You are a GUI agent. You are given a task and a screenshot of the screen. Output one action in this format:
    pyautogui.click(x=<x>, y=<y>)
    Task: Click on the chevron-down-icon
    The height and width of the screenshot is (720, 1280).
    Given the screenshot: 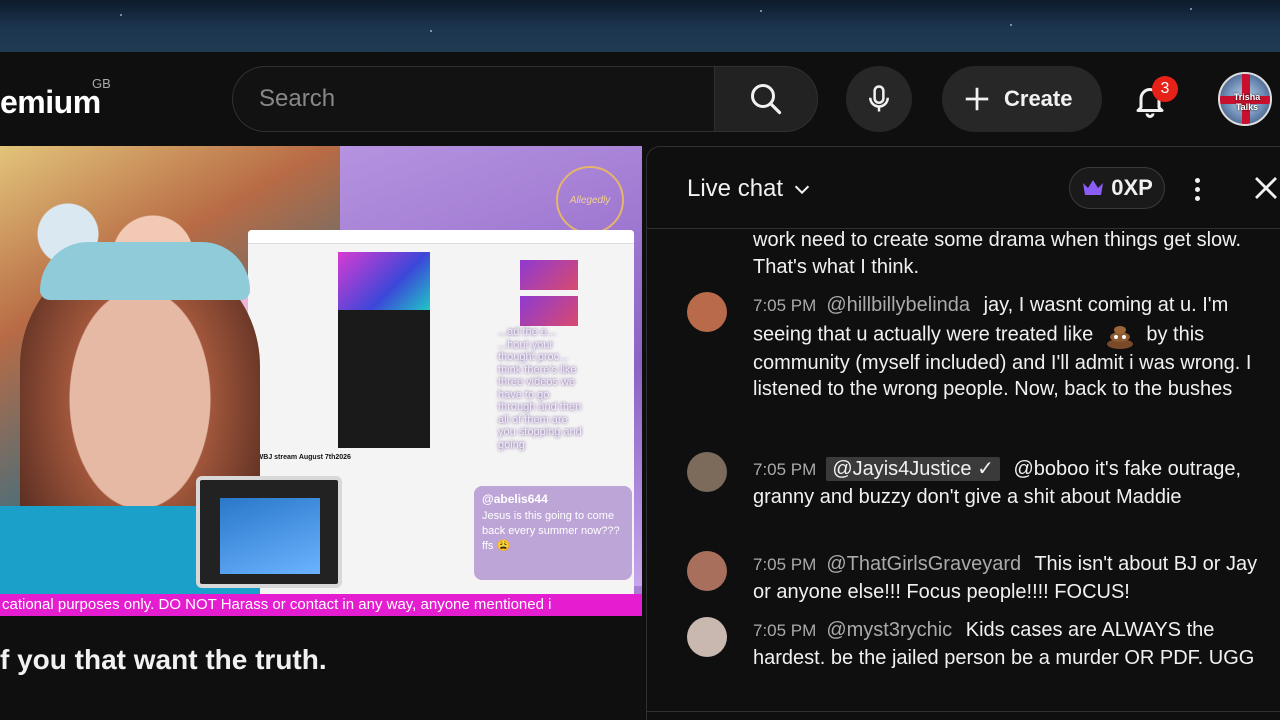 What is the action you would take?
    pyautogui.click(x=802, y=190)
    